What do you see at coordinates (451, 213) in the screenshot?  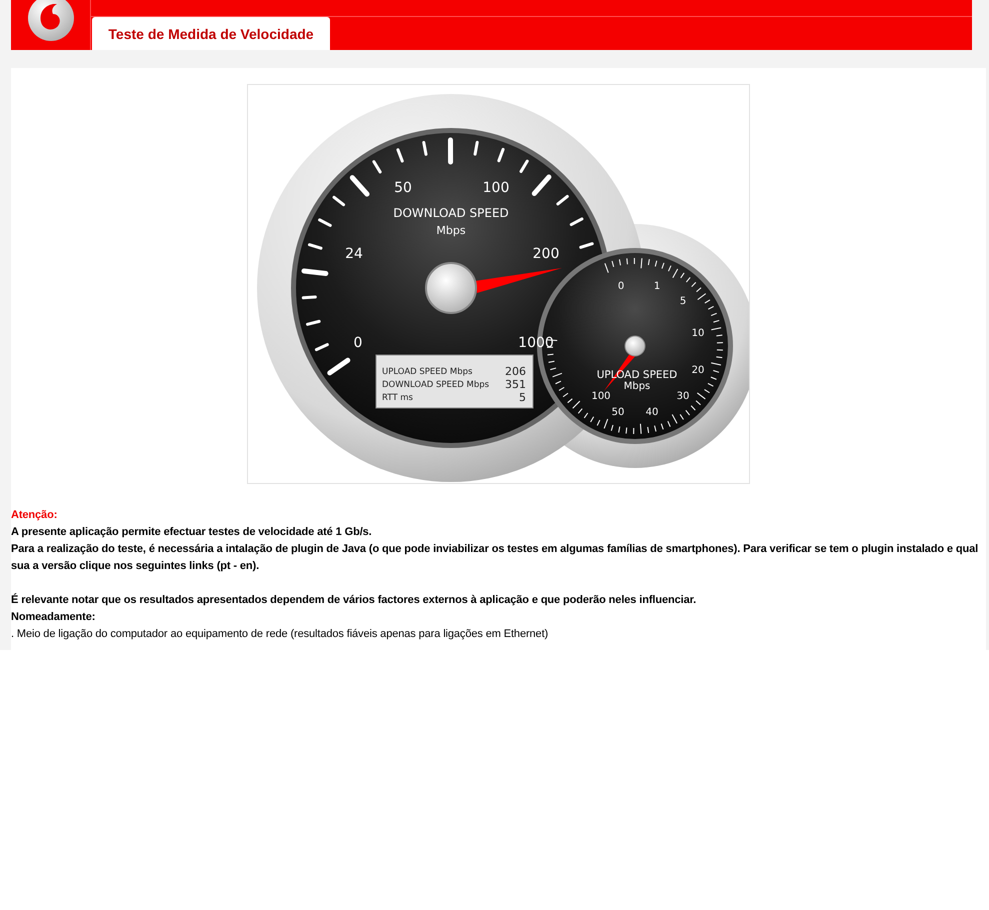 I see `gauge-title: DOWNLOAD SPEED` at bounding box center [451, 213].